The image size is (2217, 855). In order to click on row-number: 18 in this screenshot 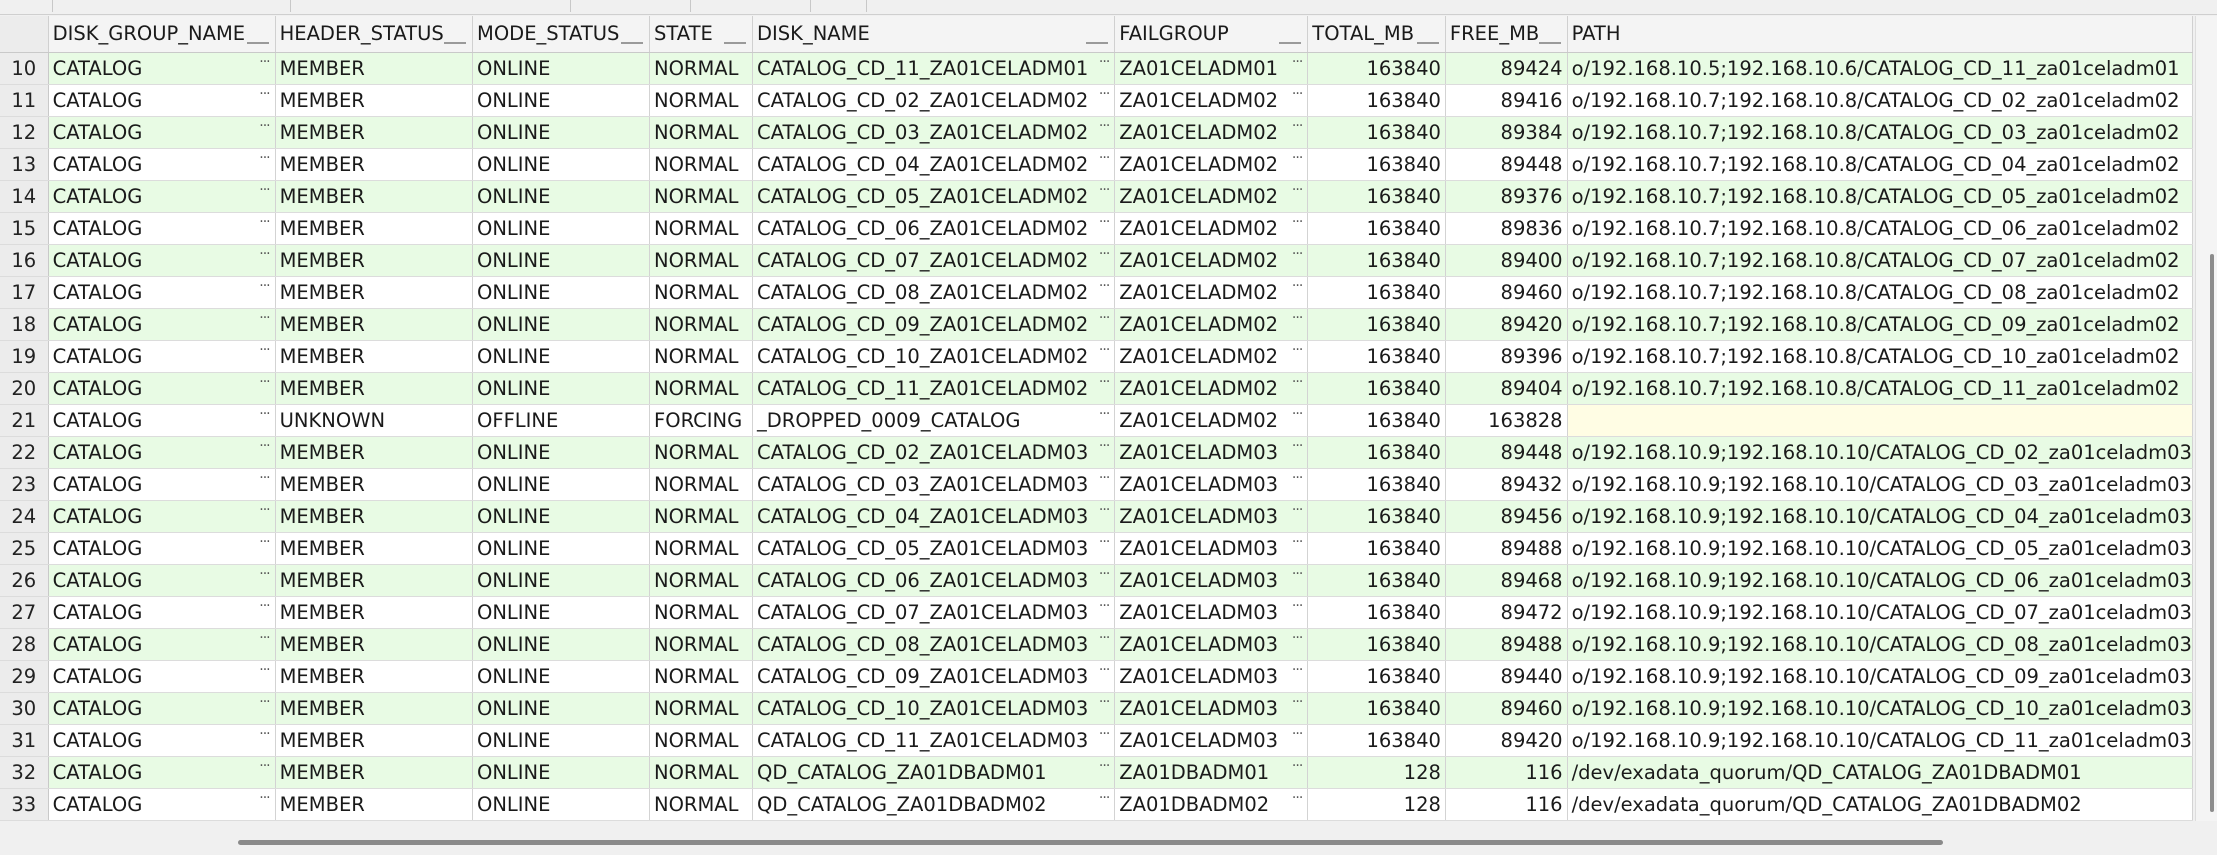, I will do `click(24, 324)`.